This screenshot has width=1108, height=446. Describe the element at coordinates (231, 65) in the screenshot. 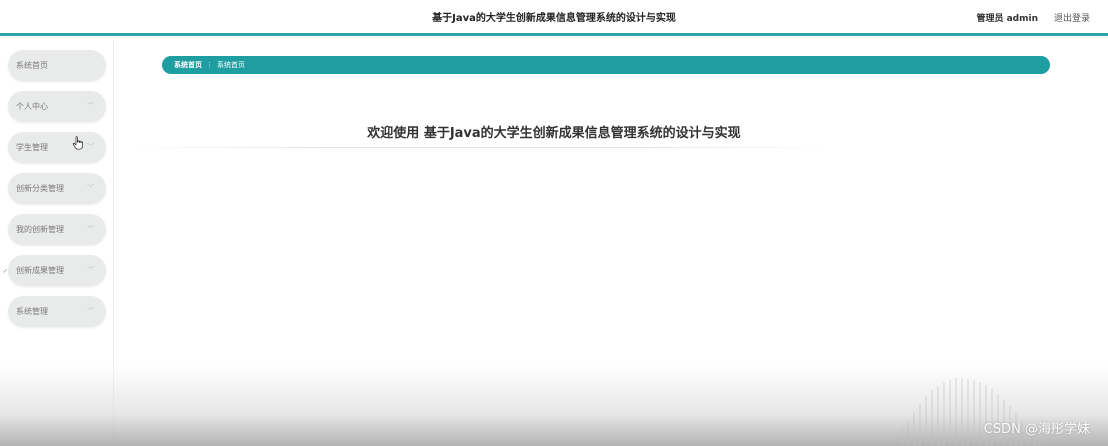

I see `breadcrumb-current: 系统首页` at that location.